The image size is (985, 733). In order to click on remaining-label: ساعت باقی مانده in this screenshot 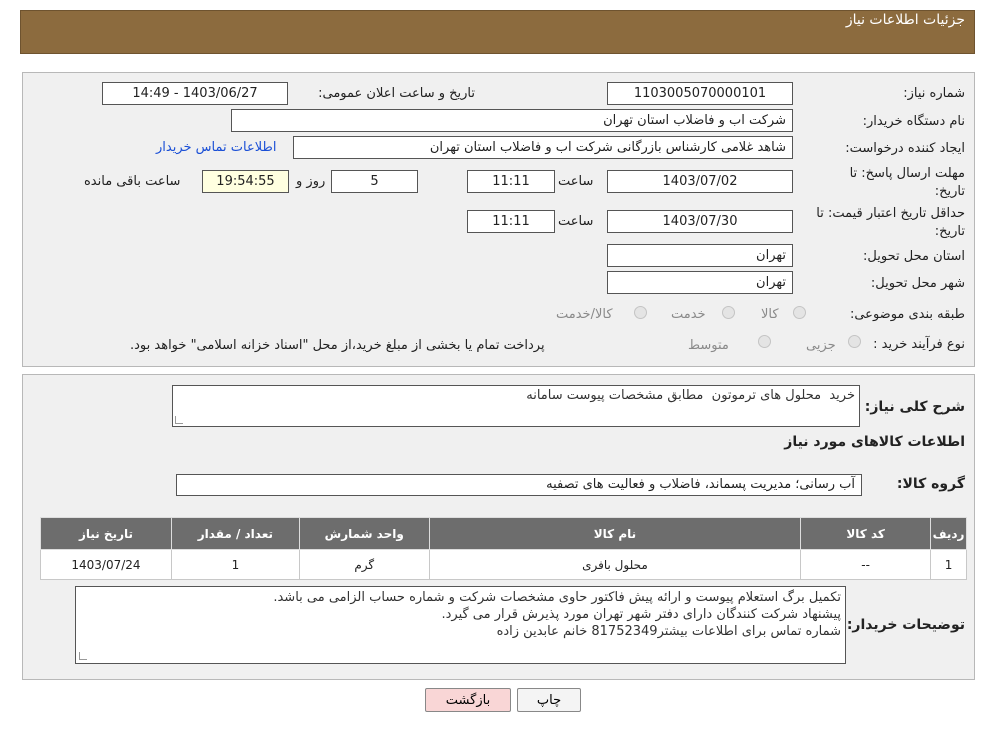, I will do `click(132, 181)`.